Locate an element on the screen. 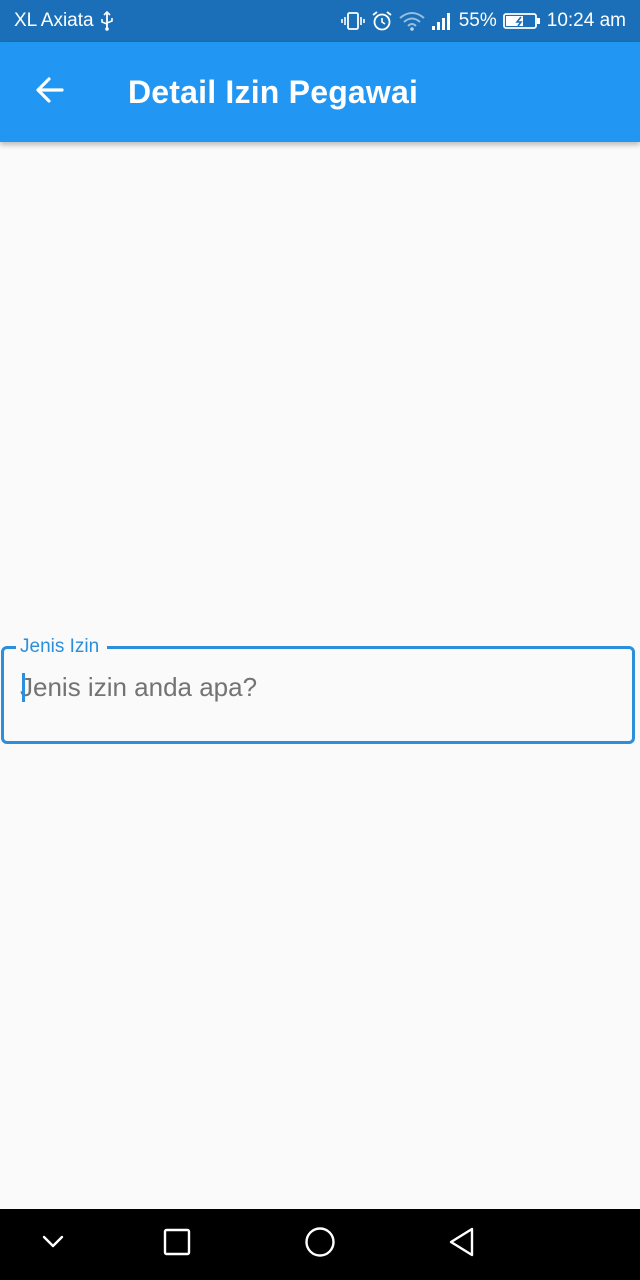  app-bar: Detail Izin Pegawai is located at coordinates (320, 92).